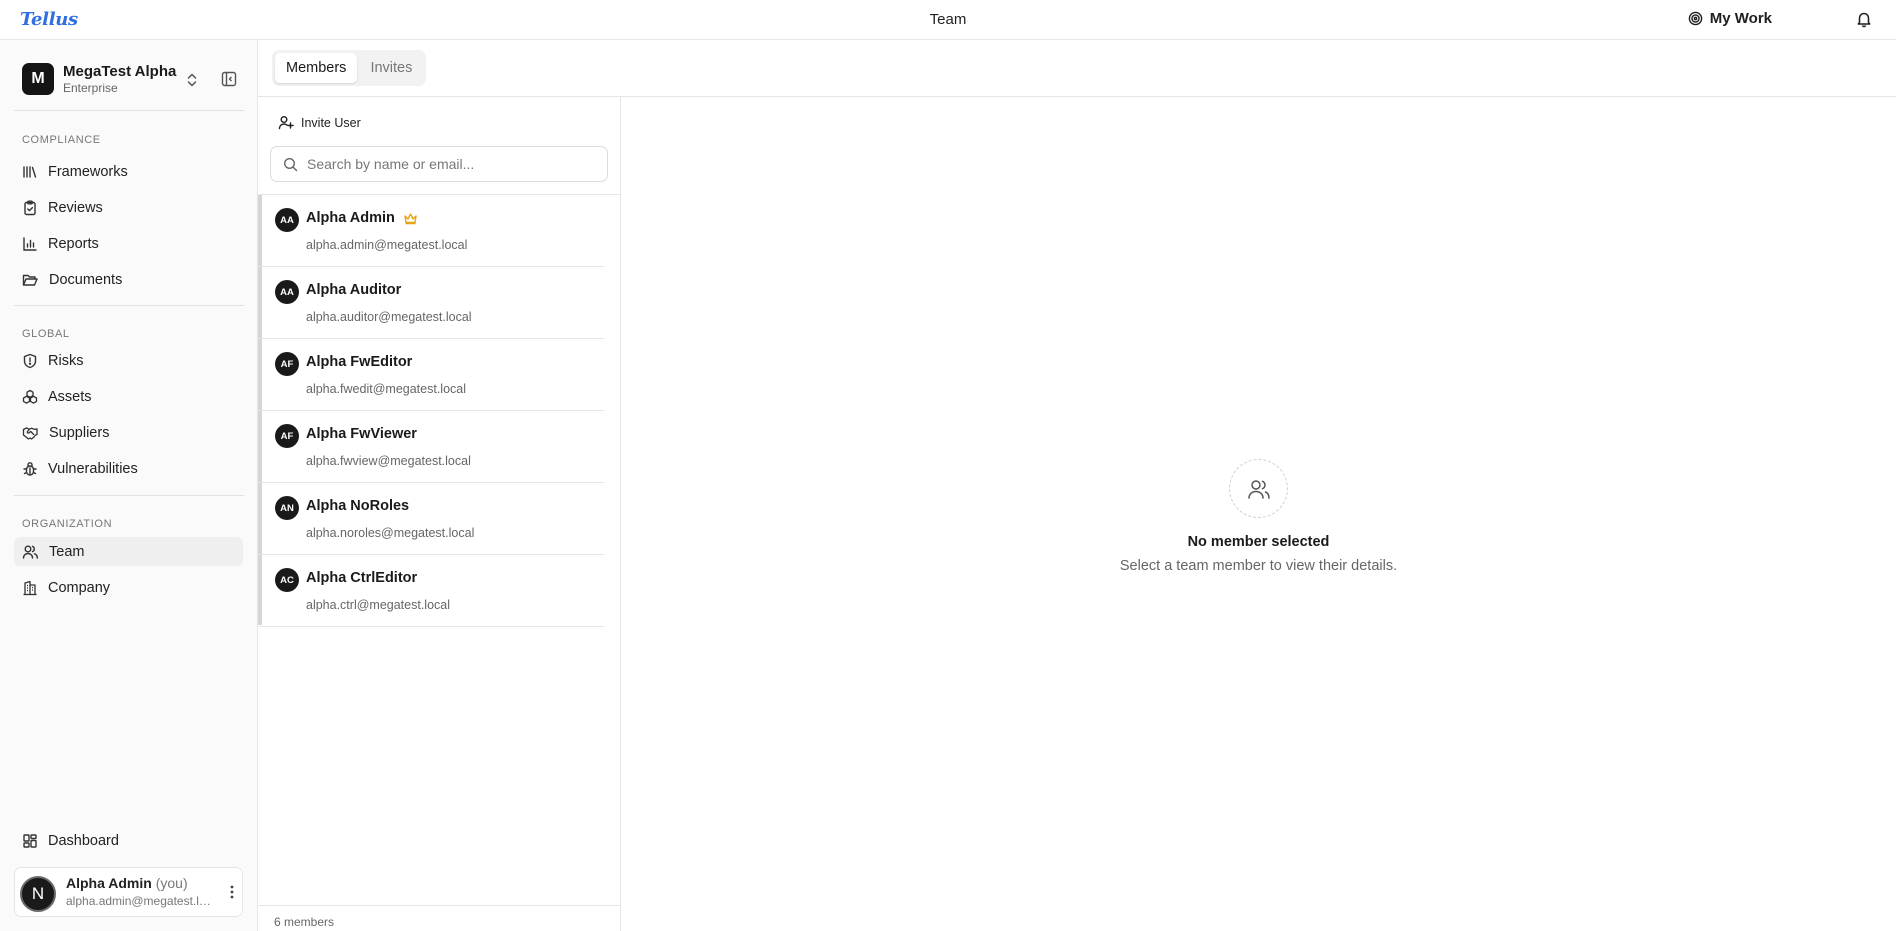  Describe the element at coordinates (128, 243) in the screenshot. I see `sidebar-item-reports: Reports` at that location.